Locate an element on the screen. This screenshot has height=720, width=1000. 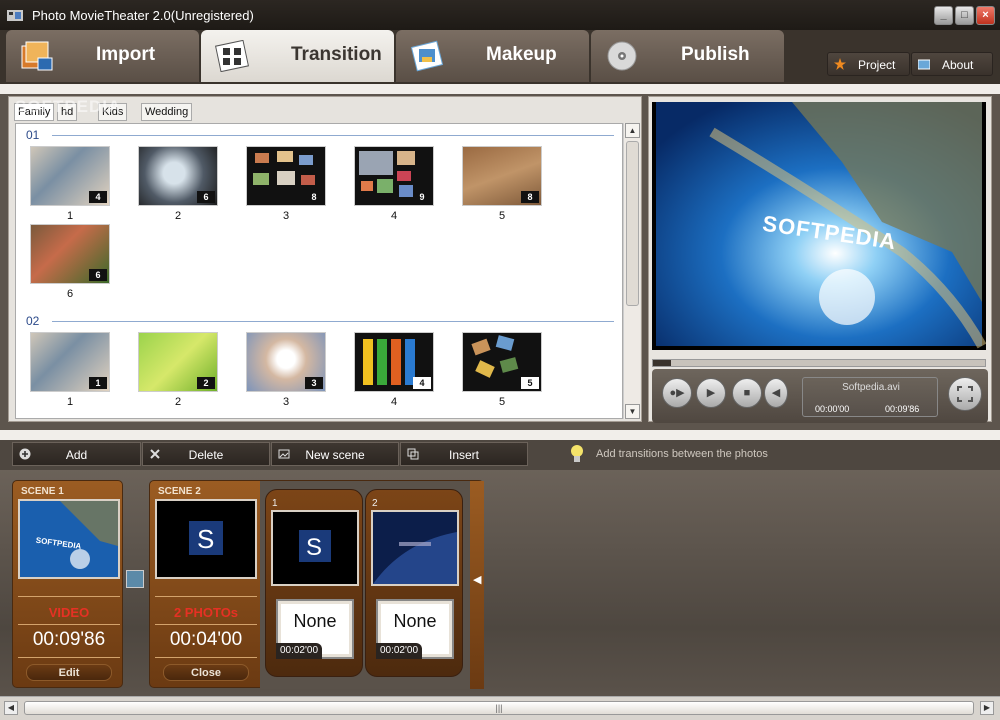
timeline-scrollbar: ◀ ||| ▶ is located at coordinates (500, 708).